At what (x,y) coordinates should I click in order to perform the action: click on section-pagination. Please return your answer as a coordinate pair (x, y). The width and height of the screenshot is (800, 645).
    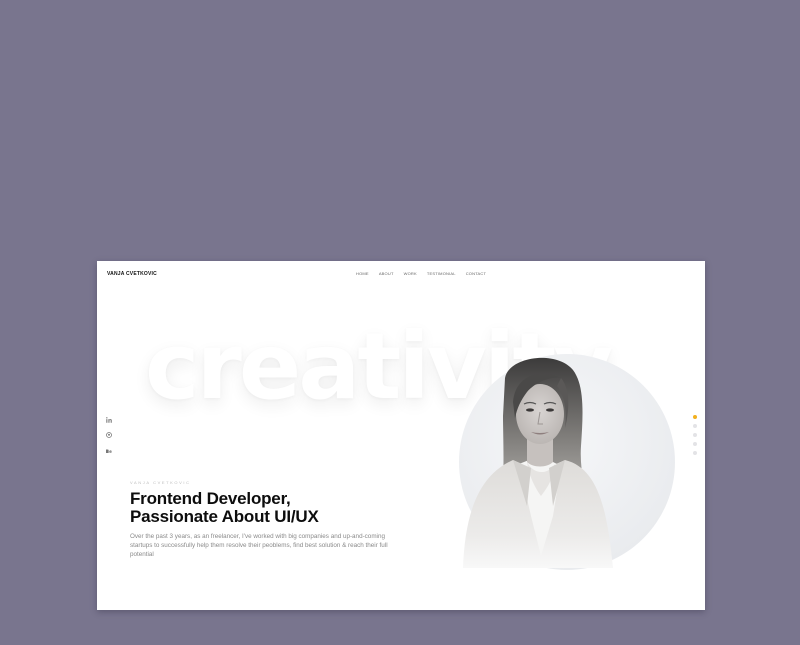
    Looking at the image, I should click on (695, 435).